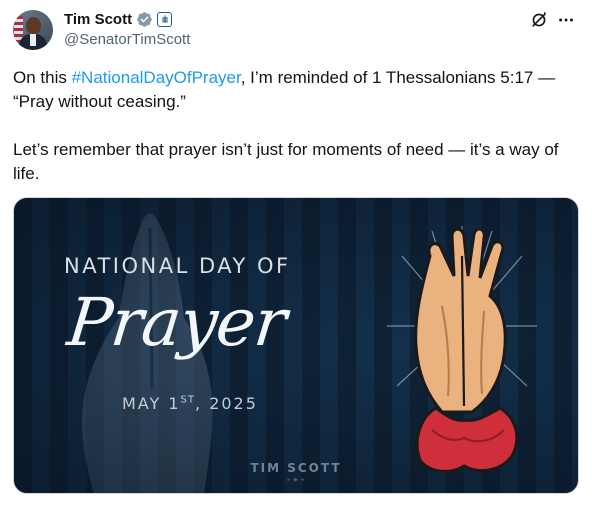 This screenshot has width=592, height=511. I want to click on image-brand: TIM SCOTT, so click(296, 468).